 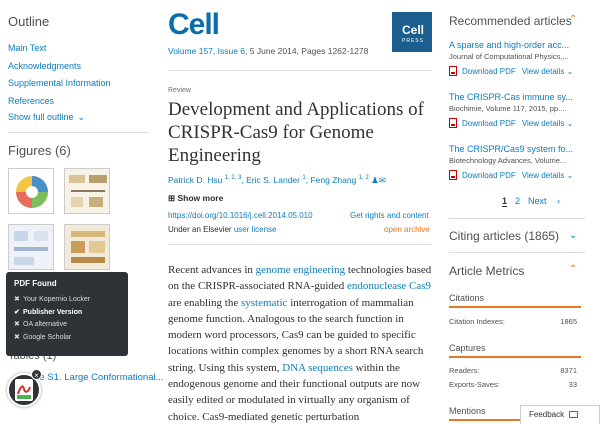 What do you see at coordinates (548, 201) in the screenshot?
I see `next-page-button: Next ›` at bounding box center [548, 201].